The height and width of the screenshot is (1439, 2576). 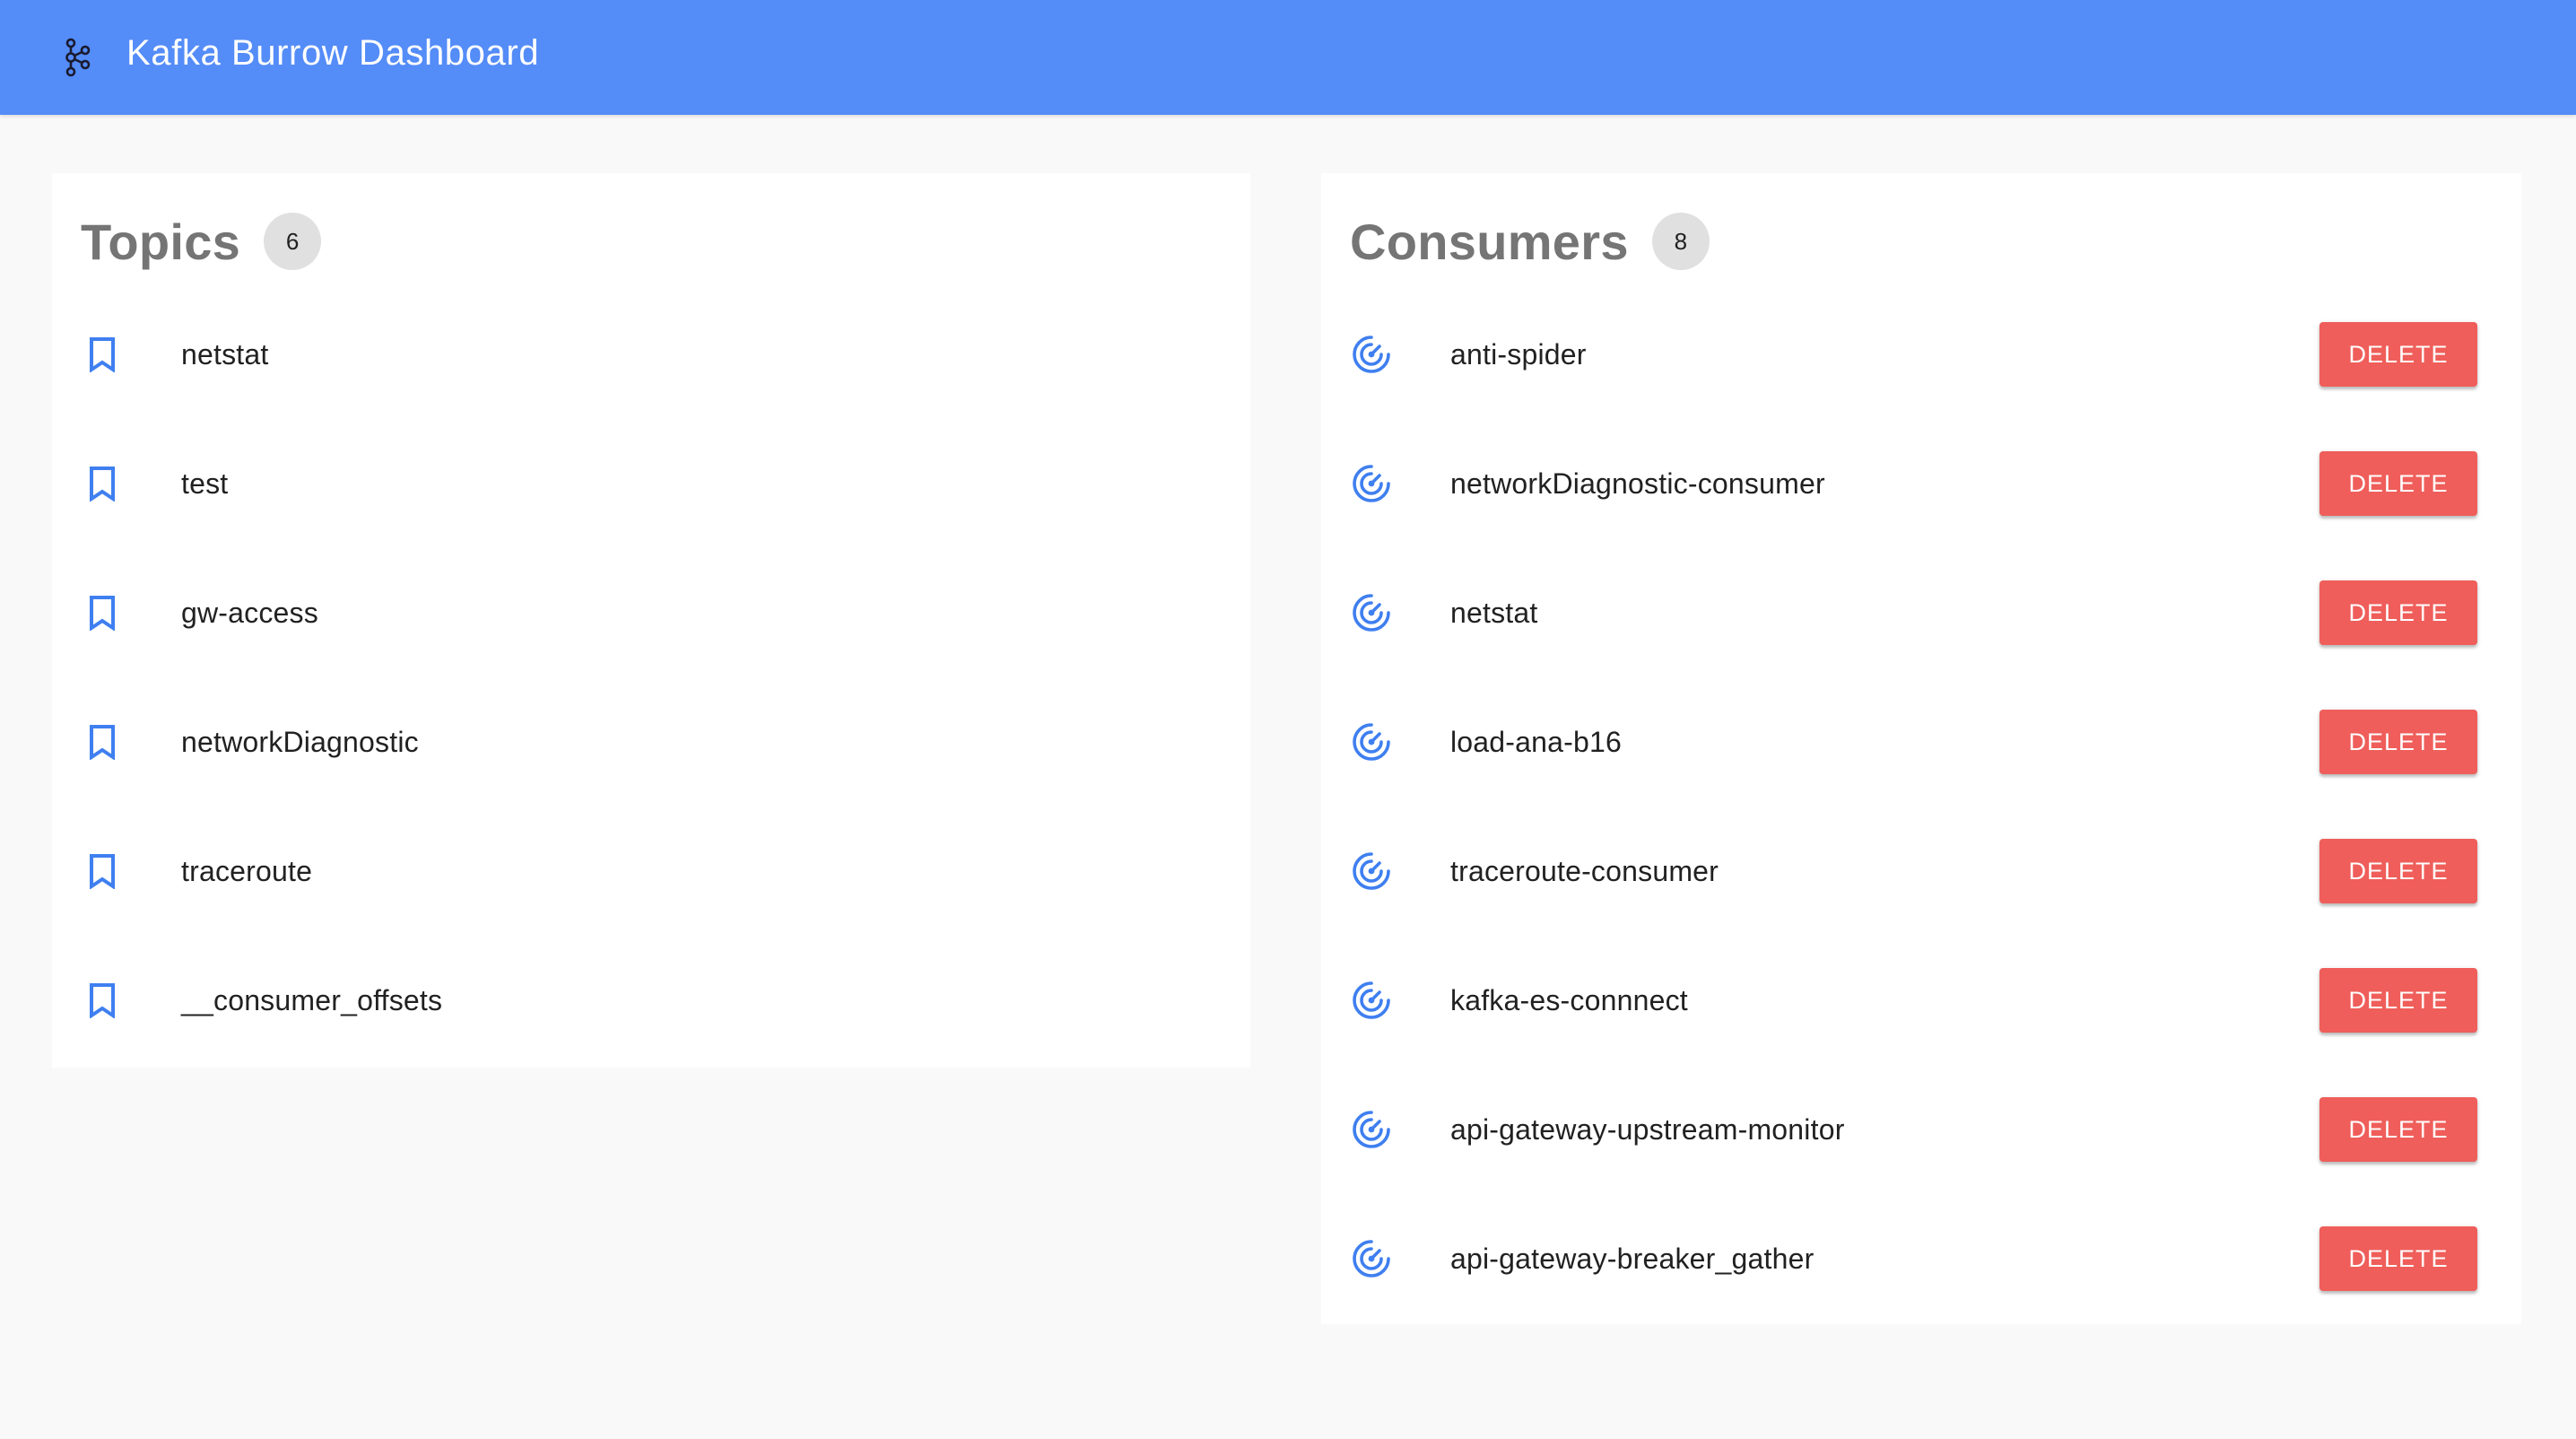 I want to click on app-title: Kafka Burrow Dashboard, so click(x=333, y=53).